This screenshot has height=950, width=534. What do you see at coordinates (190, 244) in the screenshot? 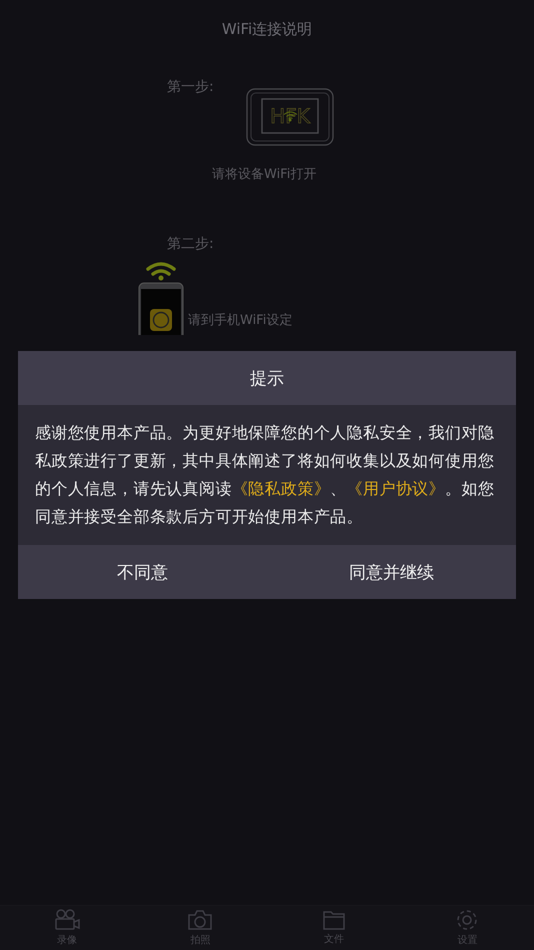
I see `step-label: 第二步:` at bounding box center [190, 244].